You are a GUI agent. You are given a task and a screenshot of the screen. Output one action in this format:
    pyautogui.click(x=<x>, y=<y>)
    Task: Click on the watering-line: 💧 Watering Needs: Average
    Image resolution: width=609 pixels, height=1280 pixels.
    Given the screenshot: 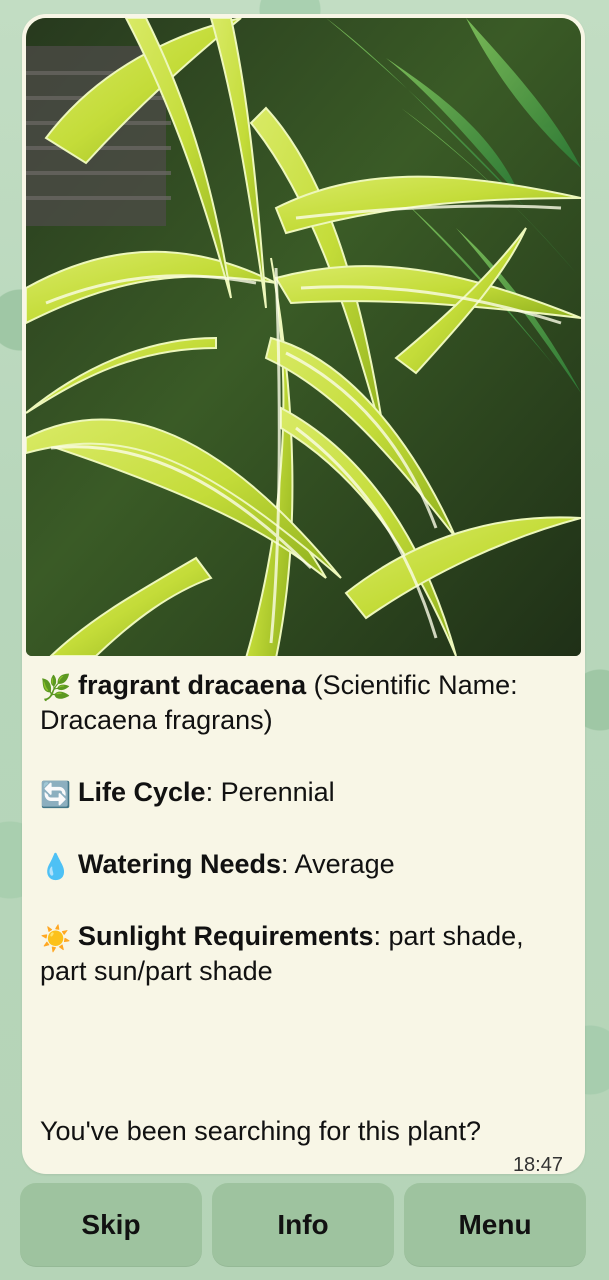 What is the action you would take?
    pyautogui.click(x=304, y=864)
    